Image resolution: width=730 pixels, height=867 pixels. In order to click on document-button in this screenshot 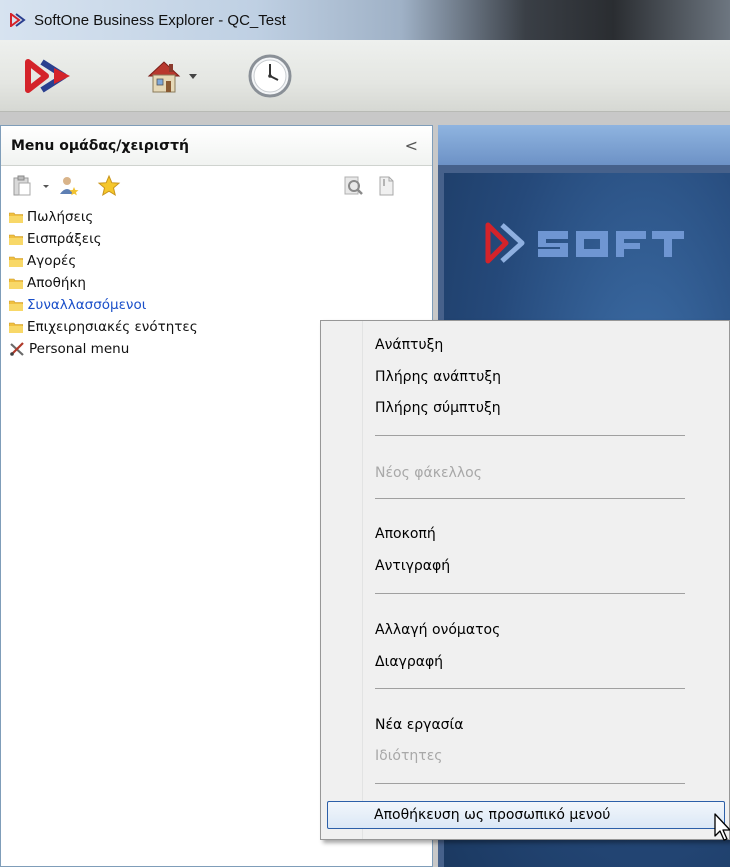, I will do `click(386, 186)`.